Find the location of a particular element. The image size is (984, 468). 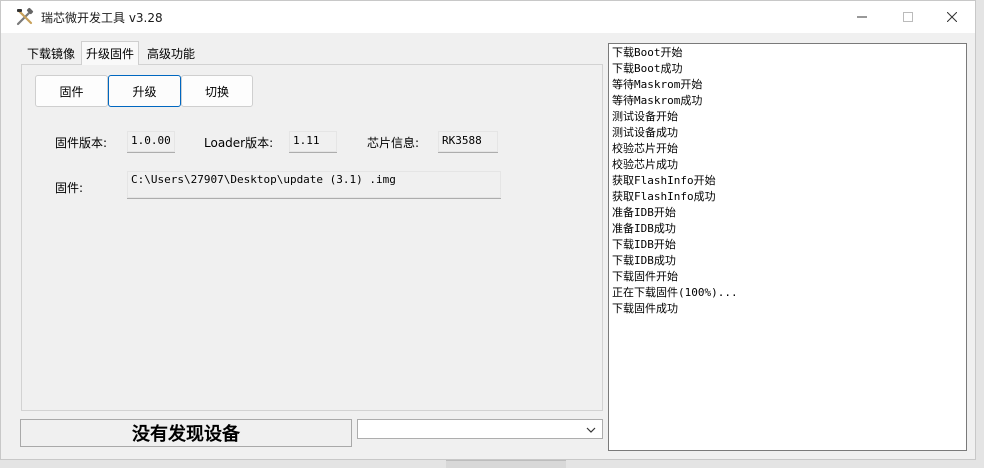

maximize-button is located at coordinates (908, 17).